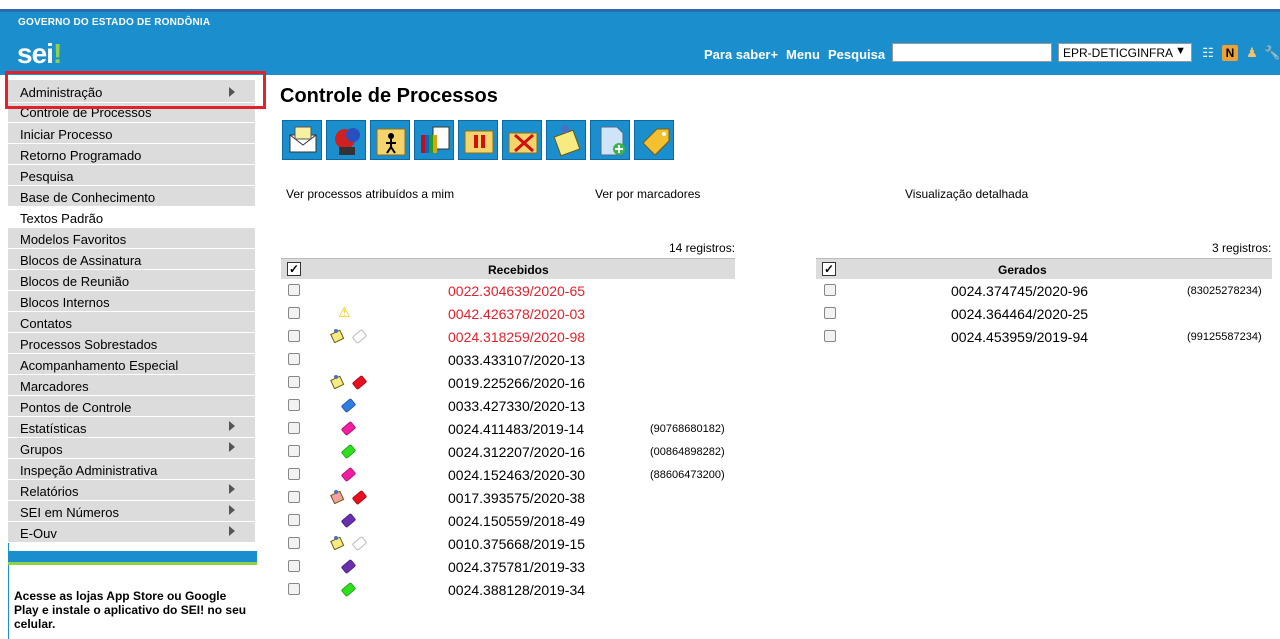 This screenshot has width=1280, height=639. I want to click on sidebar-item-grupos: Grupos, so click(131, 448).